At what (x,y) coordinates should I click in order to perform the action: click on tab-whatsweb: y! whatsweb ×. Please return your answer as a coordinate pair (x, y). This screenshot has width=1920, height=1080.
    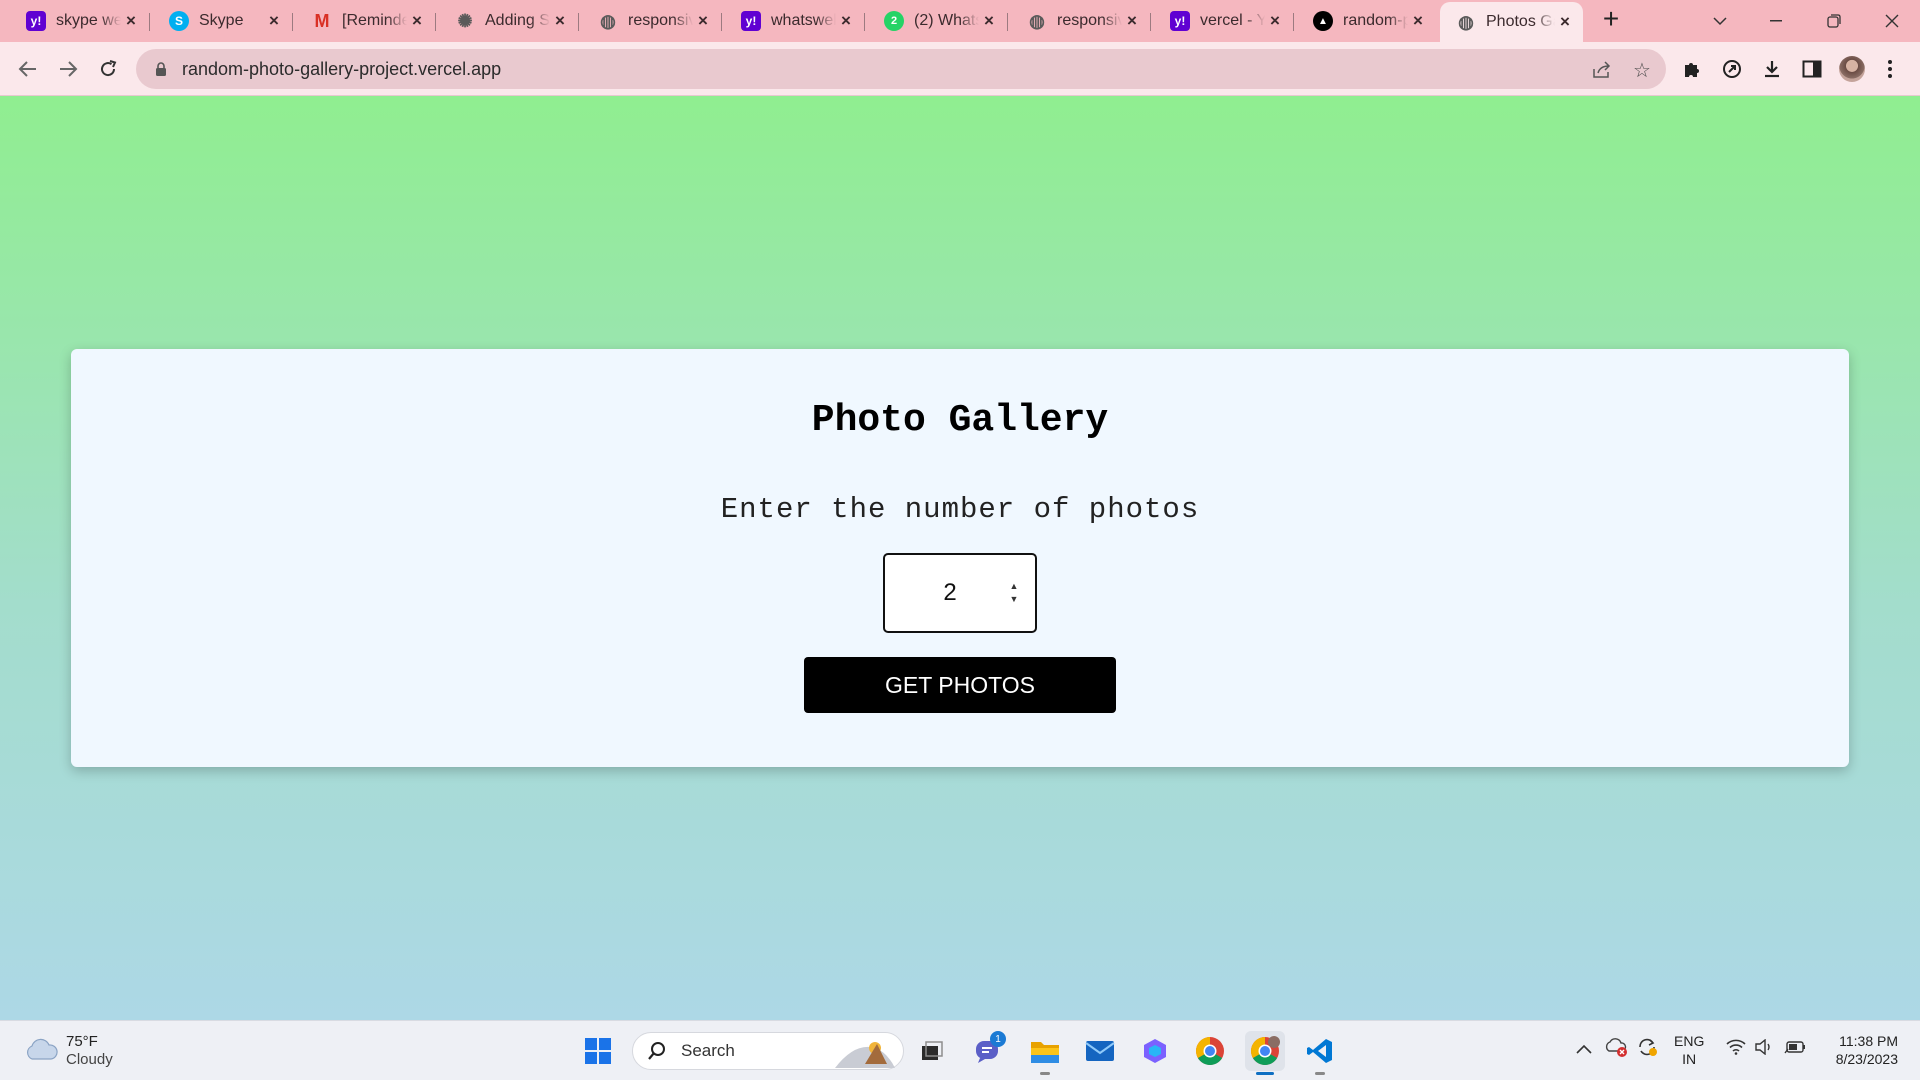
    Looking at the image, I should click on (795, 21).